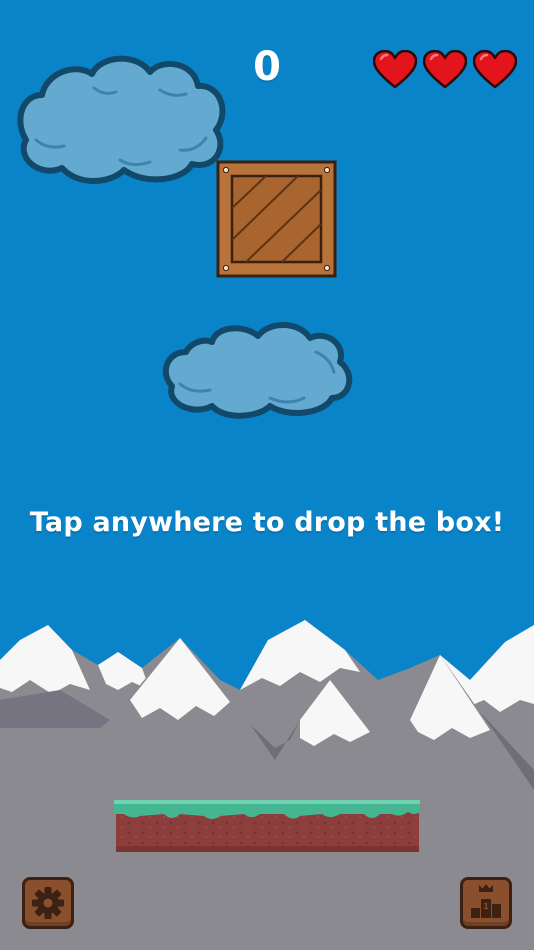 This screenshot has height=950, width=534. Describe the element at coordinates (121, 119) in the screenshot. I see `cloud-large` at that location.